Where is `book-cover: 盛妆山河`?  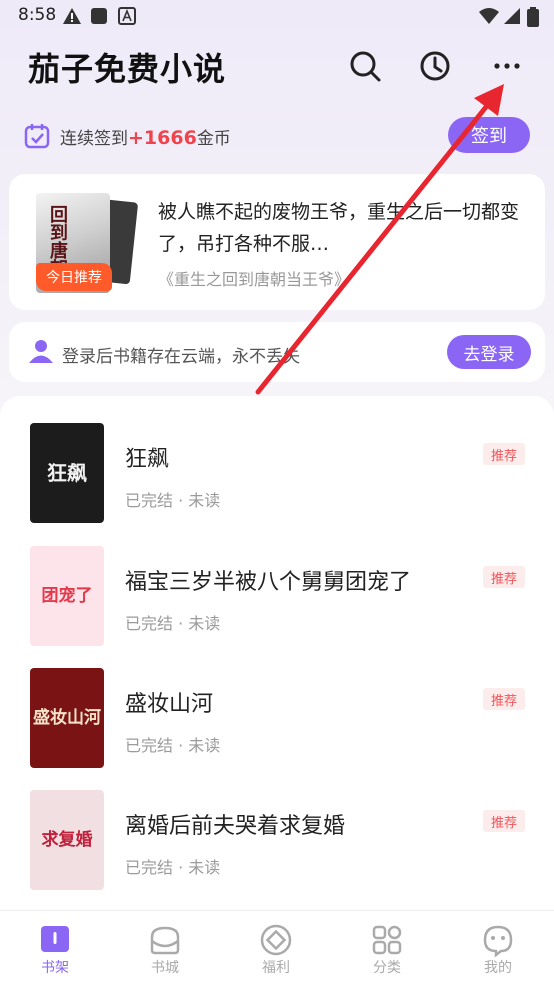
book-cover: 盛妆山河 is located at coordinates (67, 718).